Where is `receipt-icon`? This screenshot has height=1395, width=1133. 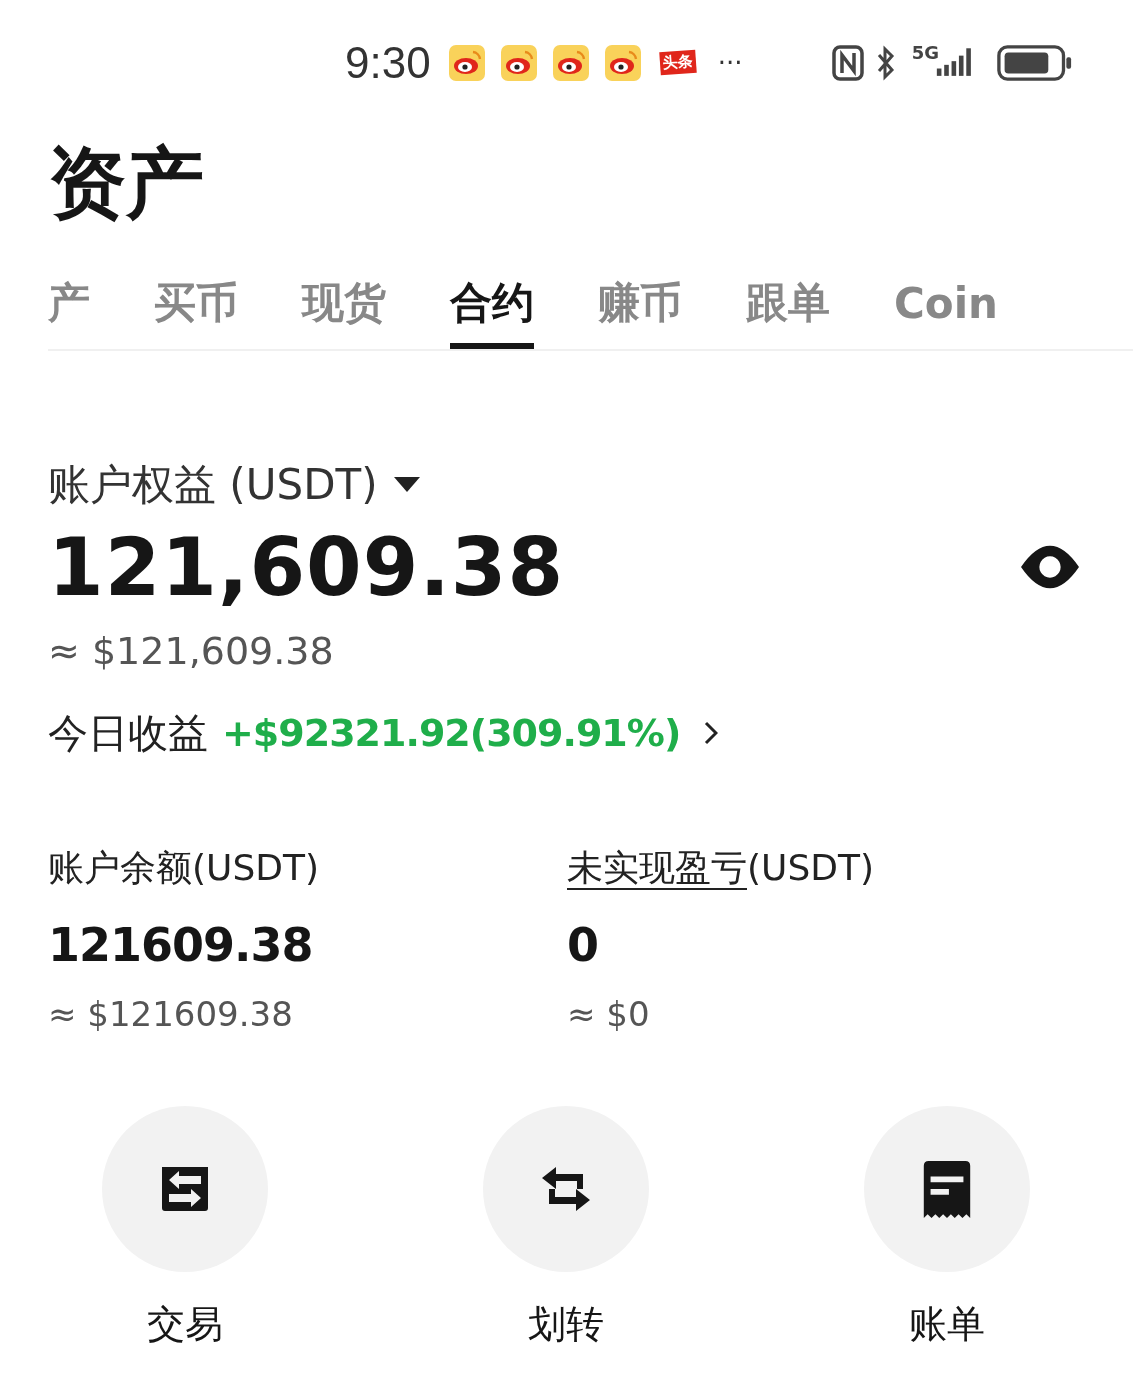 receipt-icon is located at coordinates (947, 1189).